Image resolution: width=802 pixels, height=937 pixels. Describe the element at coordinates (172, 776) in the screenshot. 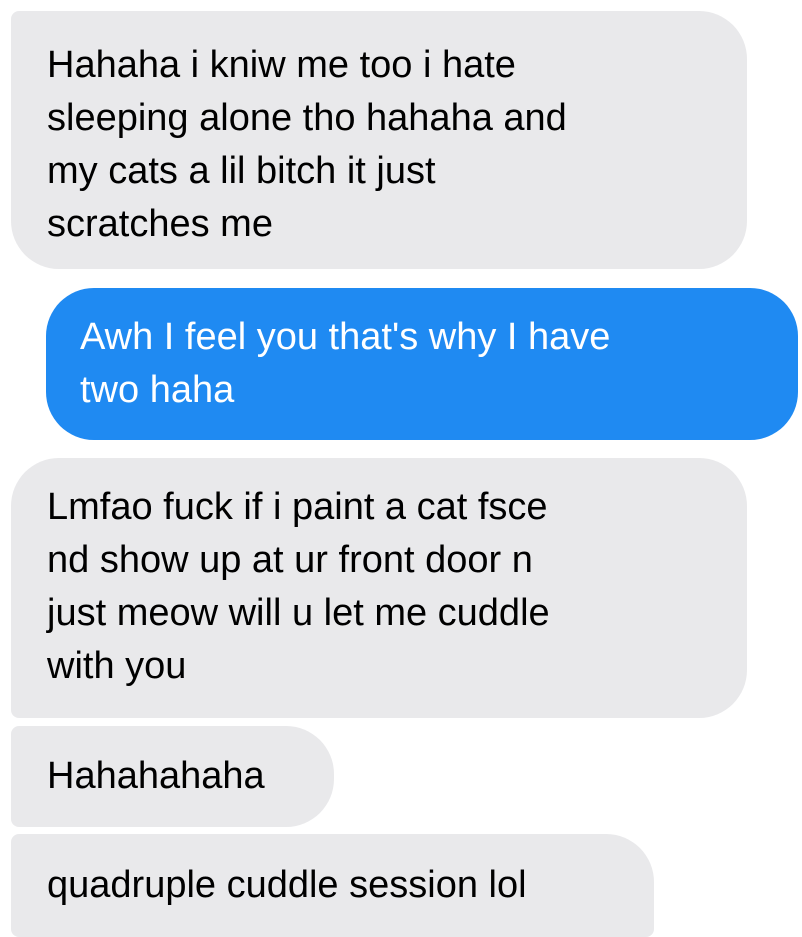

I see `received-message-bubble: Hahahahaha` at that location.